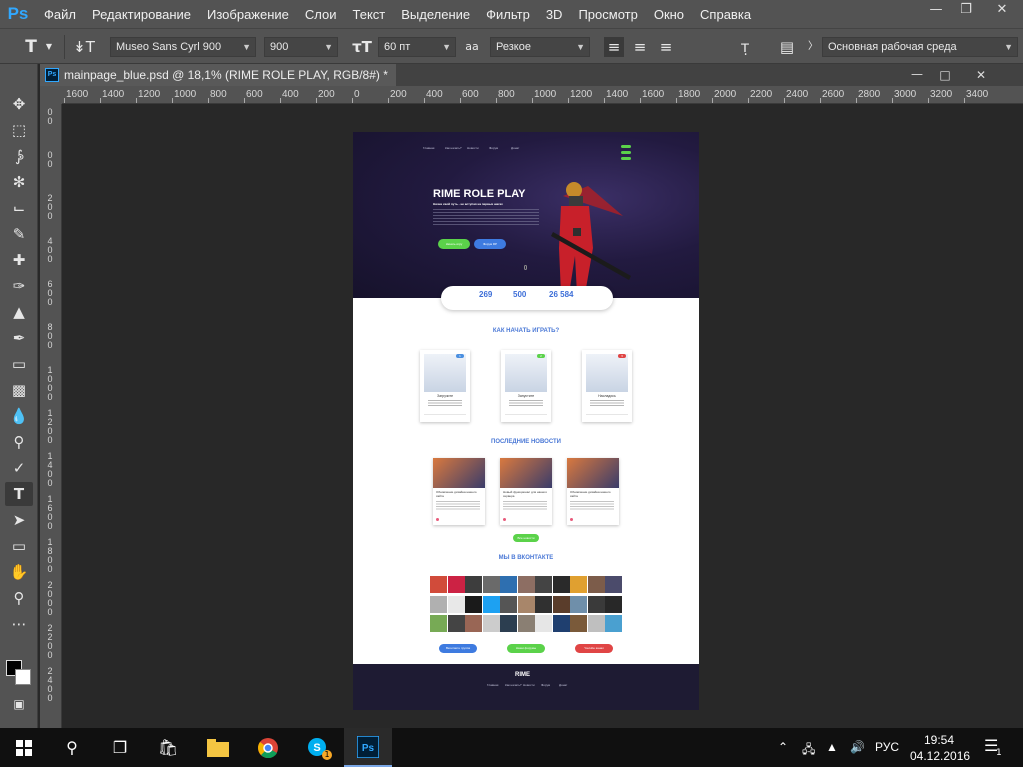 This screenshot has width=1023, height=767. I want to click on tool-preset-chevron-icon: ▼, so click(49, 47).